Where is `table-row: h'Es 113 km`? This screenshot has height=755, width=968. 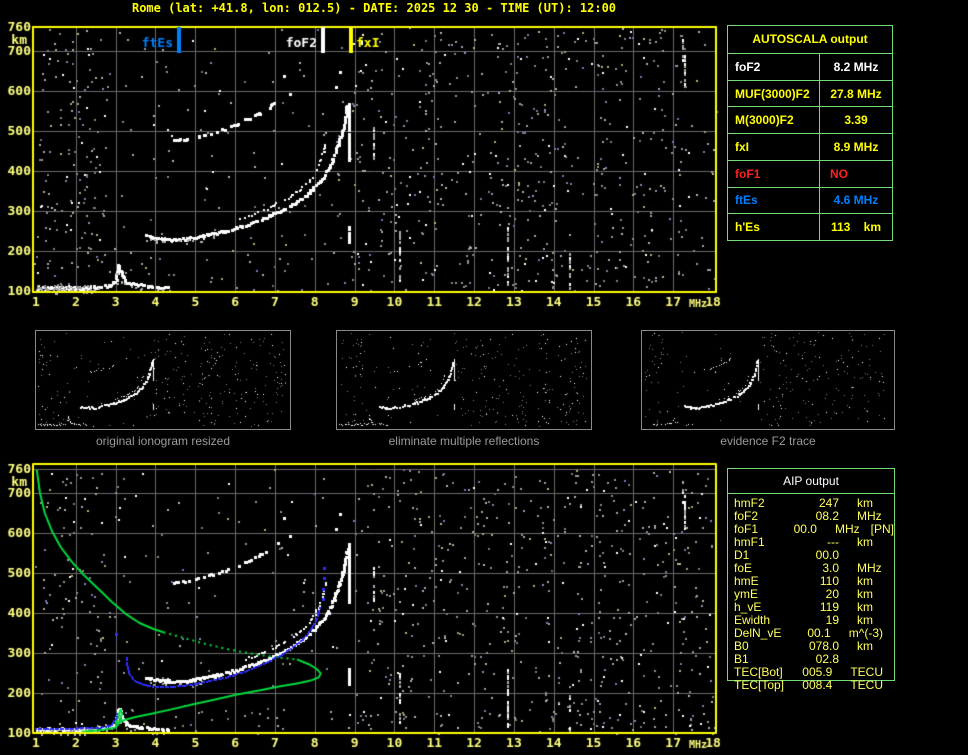 table-row: h'Es 113 km is located at coordinates (810, 227).